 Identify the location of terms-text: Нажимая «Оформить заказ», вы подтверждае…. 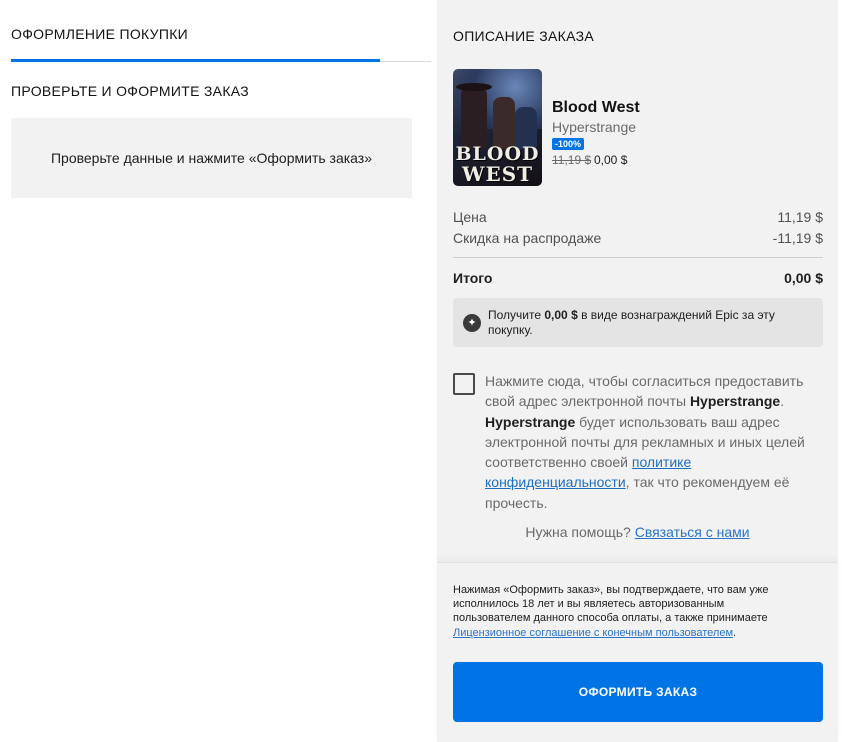
(628, 611).